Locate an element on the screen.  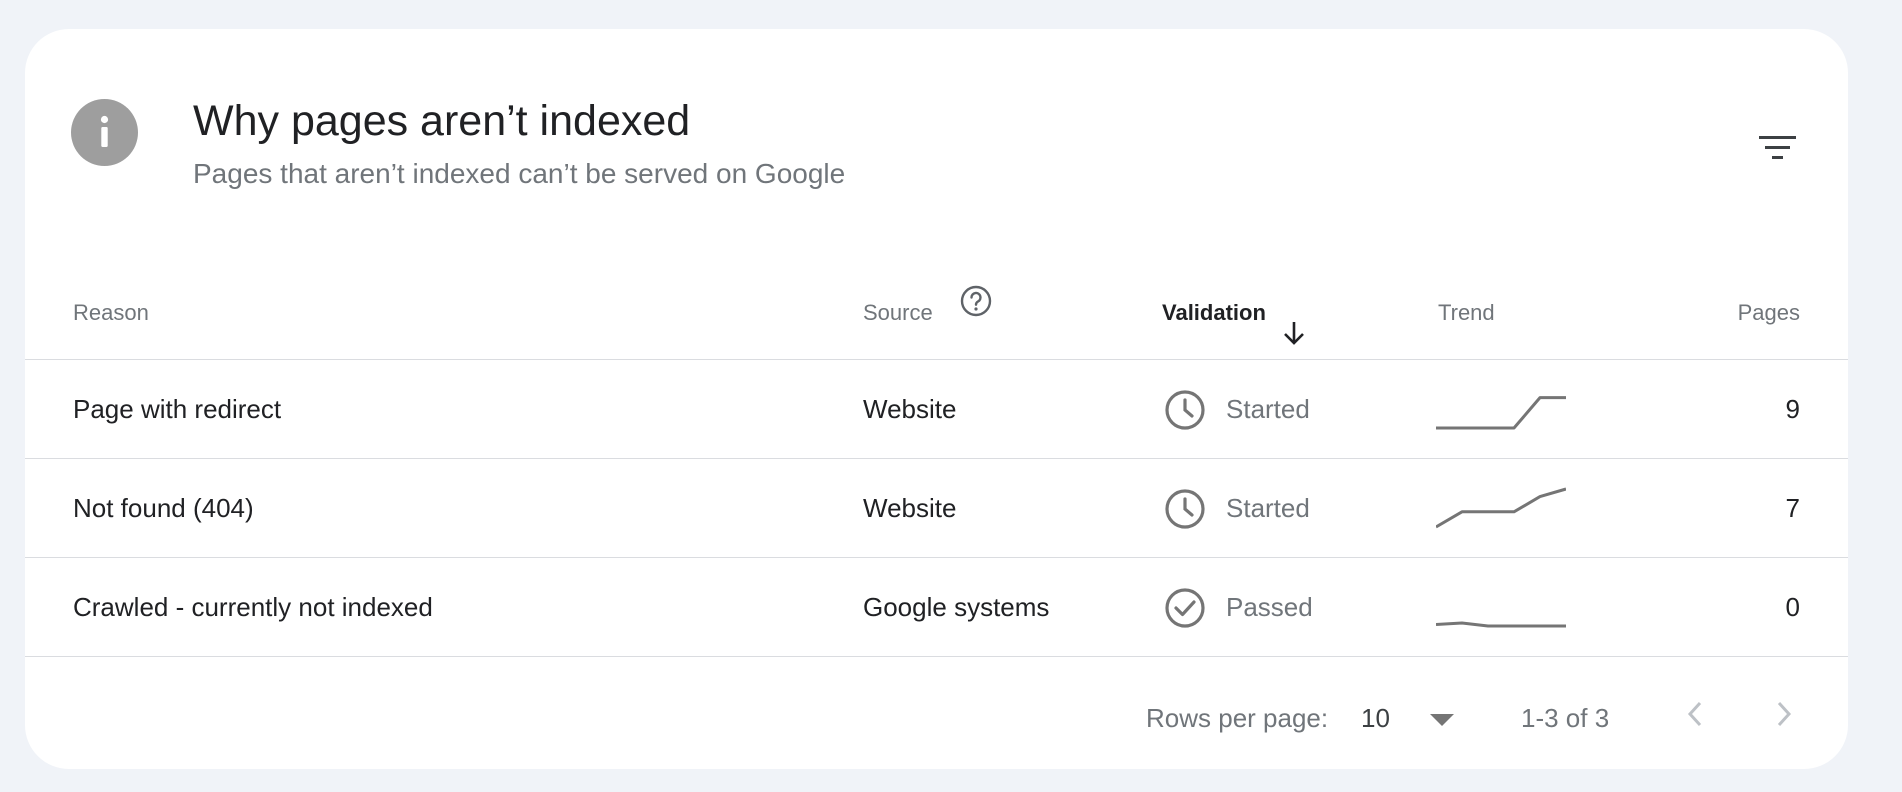
row-pages: 0 is located at coordinates (1792, 607).